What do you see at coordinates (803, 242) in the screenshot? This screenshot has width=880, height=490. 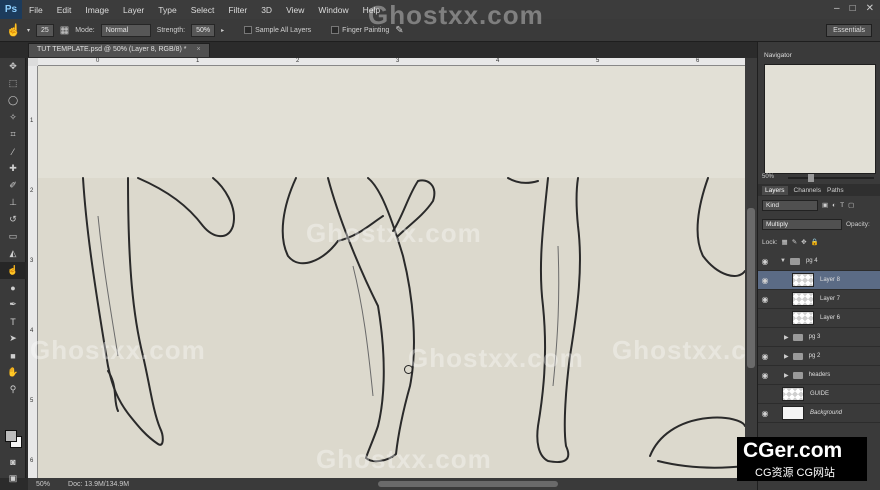 I see `lock-position-icon: ✥` at bounding box center [803, 242].